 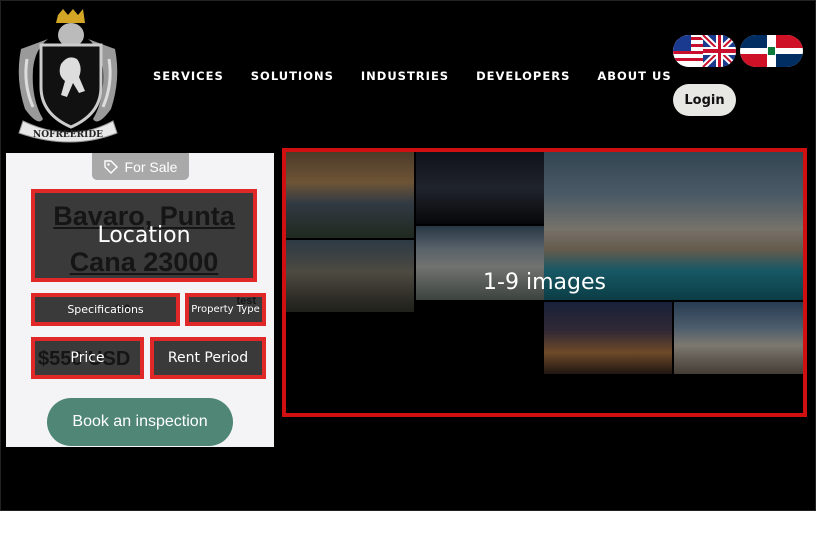 I want to click on price-field: $550 USD Price, so click(x=87, y=358).